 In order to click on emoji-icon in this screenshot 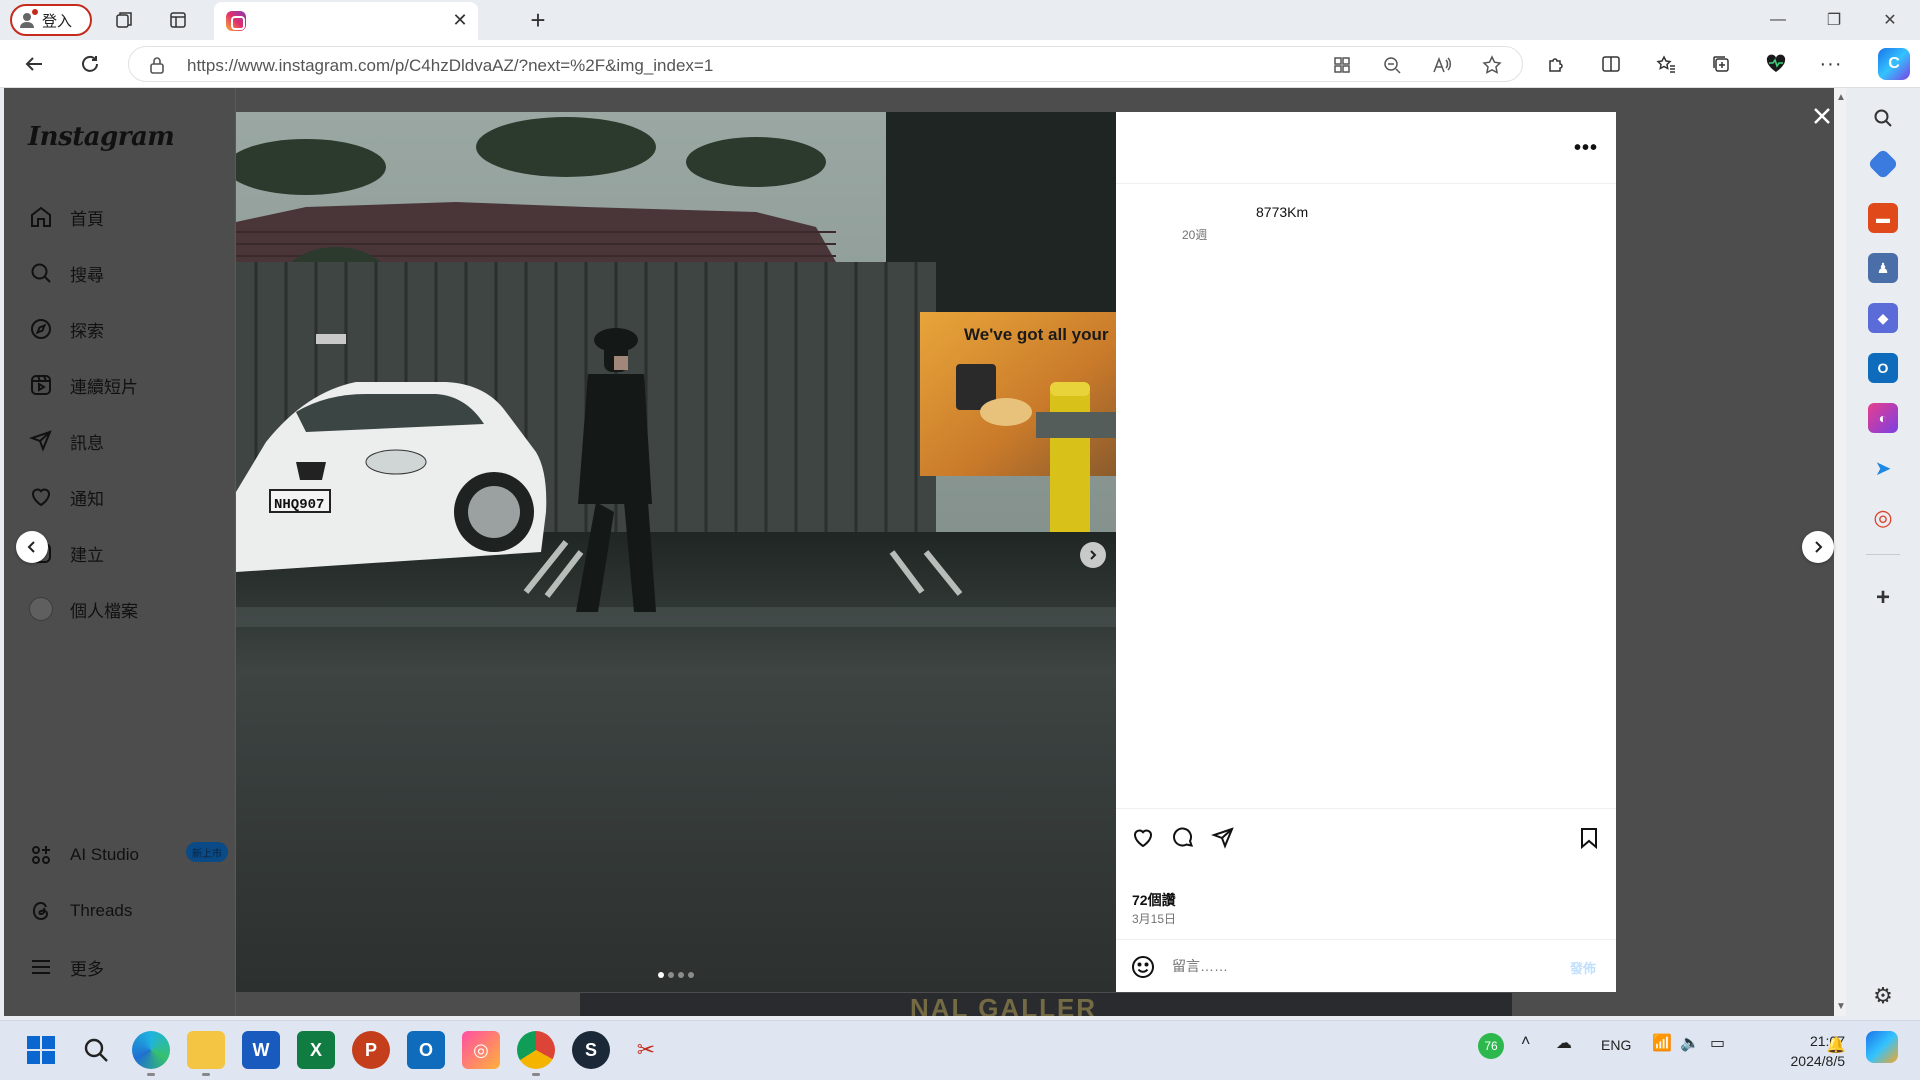, I will do `click(1143, 967)`.